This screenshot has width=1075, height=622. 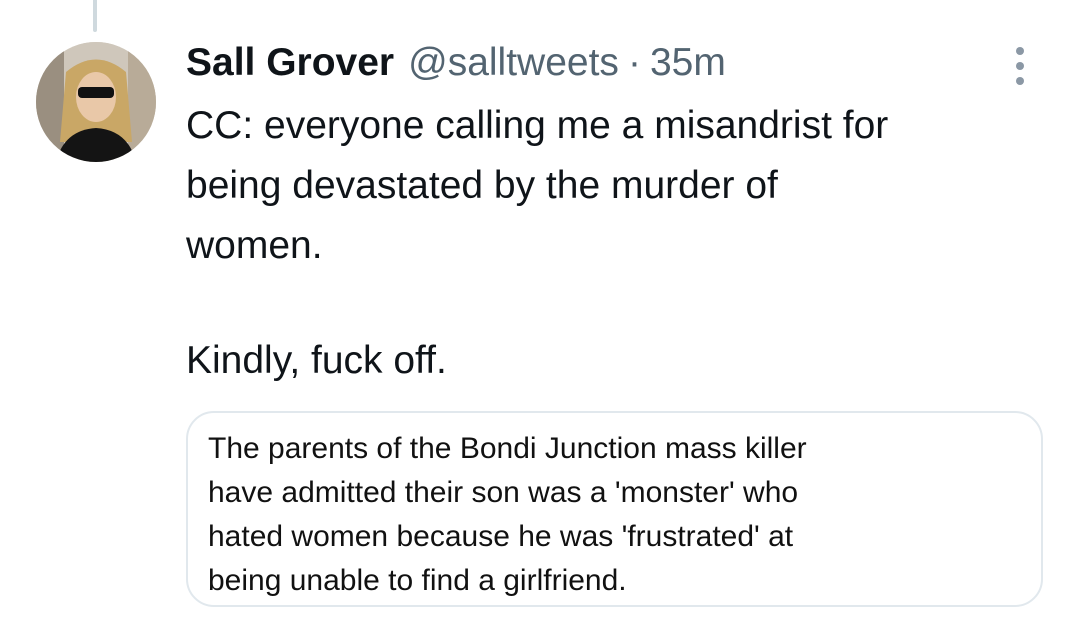 I want to click on tweet-text-line: being devastated by the murder of, so click(x=482, y=185).